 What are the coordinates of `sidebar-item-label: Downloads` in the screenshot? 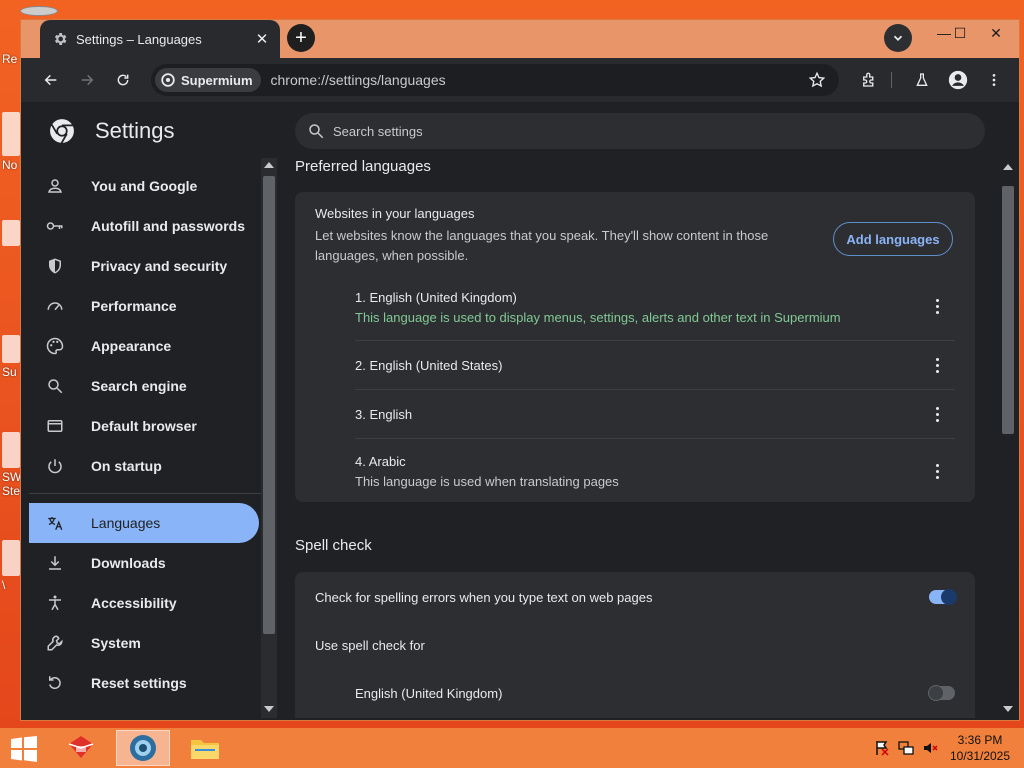 It's located at (128, 563).